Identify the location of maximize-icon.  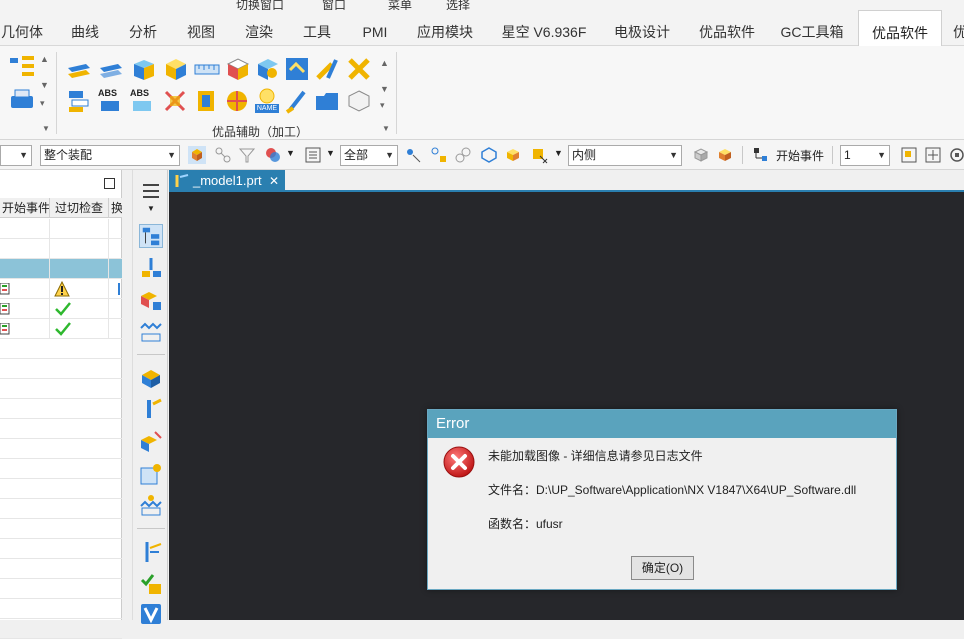
(109, 183).